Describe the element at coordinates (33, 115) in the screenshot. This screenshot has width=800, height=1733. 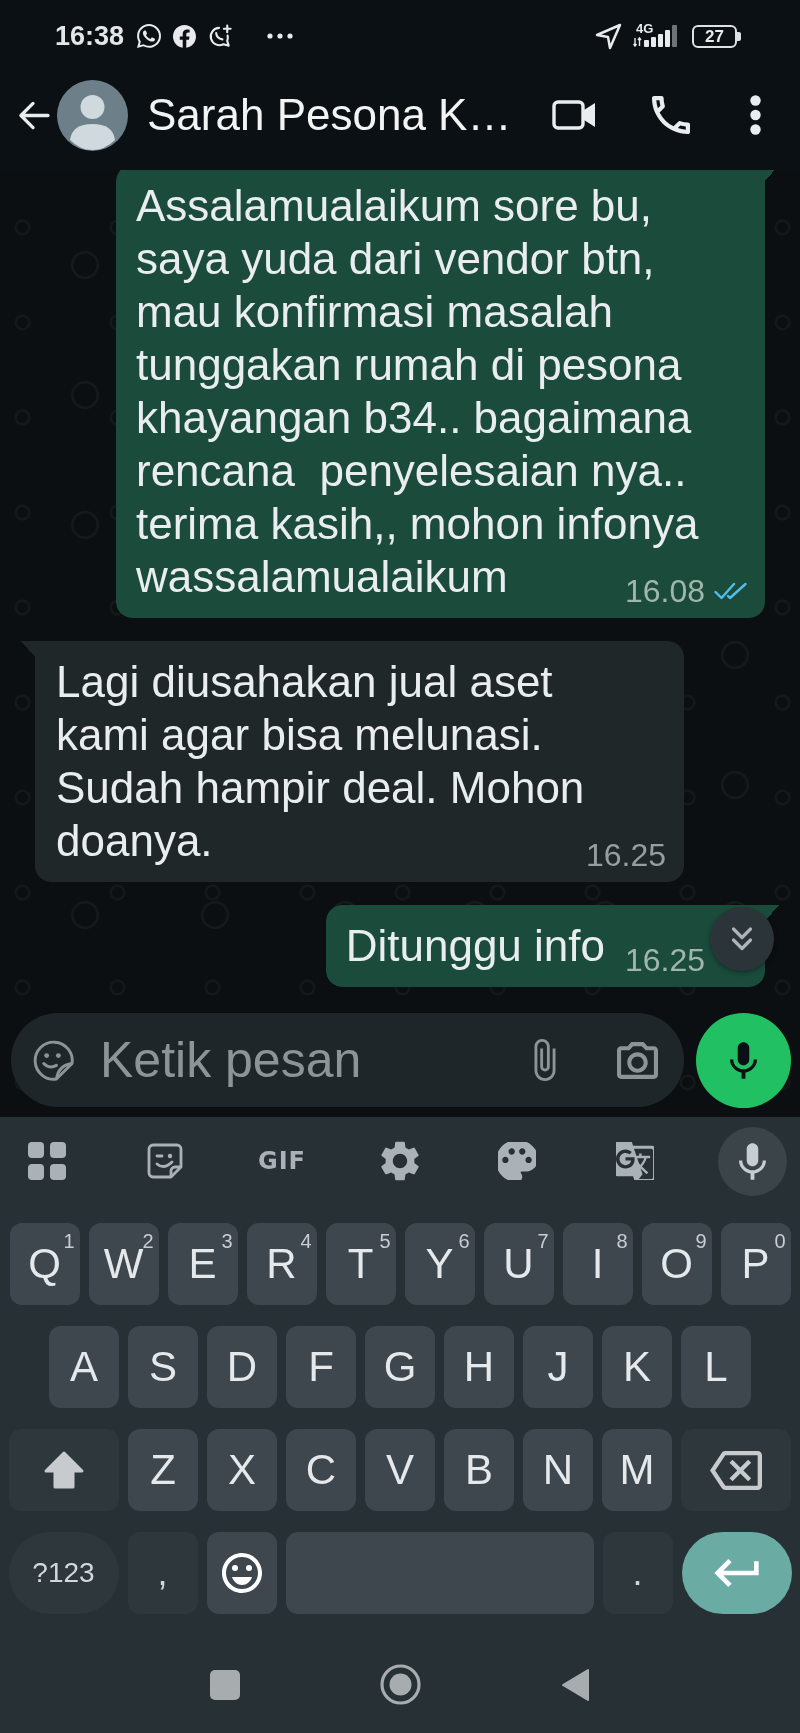
I see `back-arrow-icon` at that location.